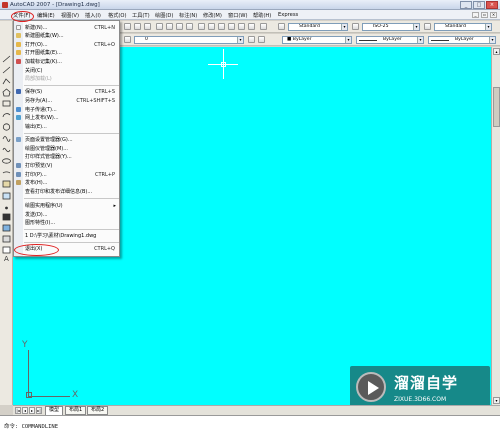  What do you see at coordinates (462, 40) in the screenshot?
I see `lineweight-dropdown: ByLayer ▾` at bounding box center [462, 40].